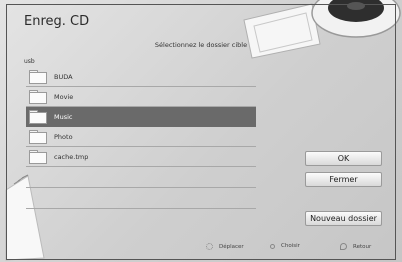  What do you see at coordinates (362, 246) in the screenshot?
I see `footer-back-label: Retour` at bounding box center [362, 246].